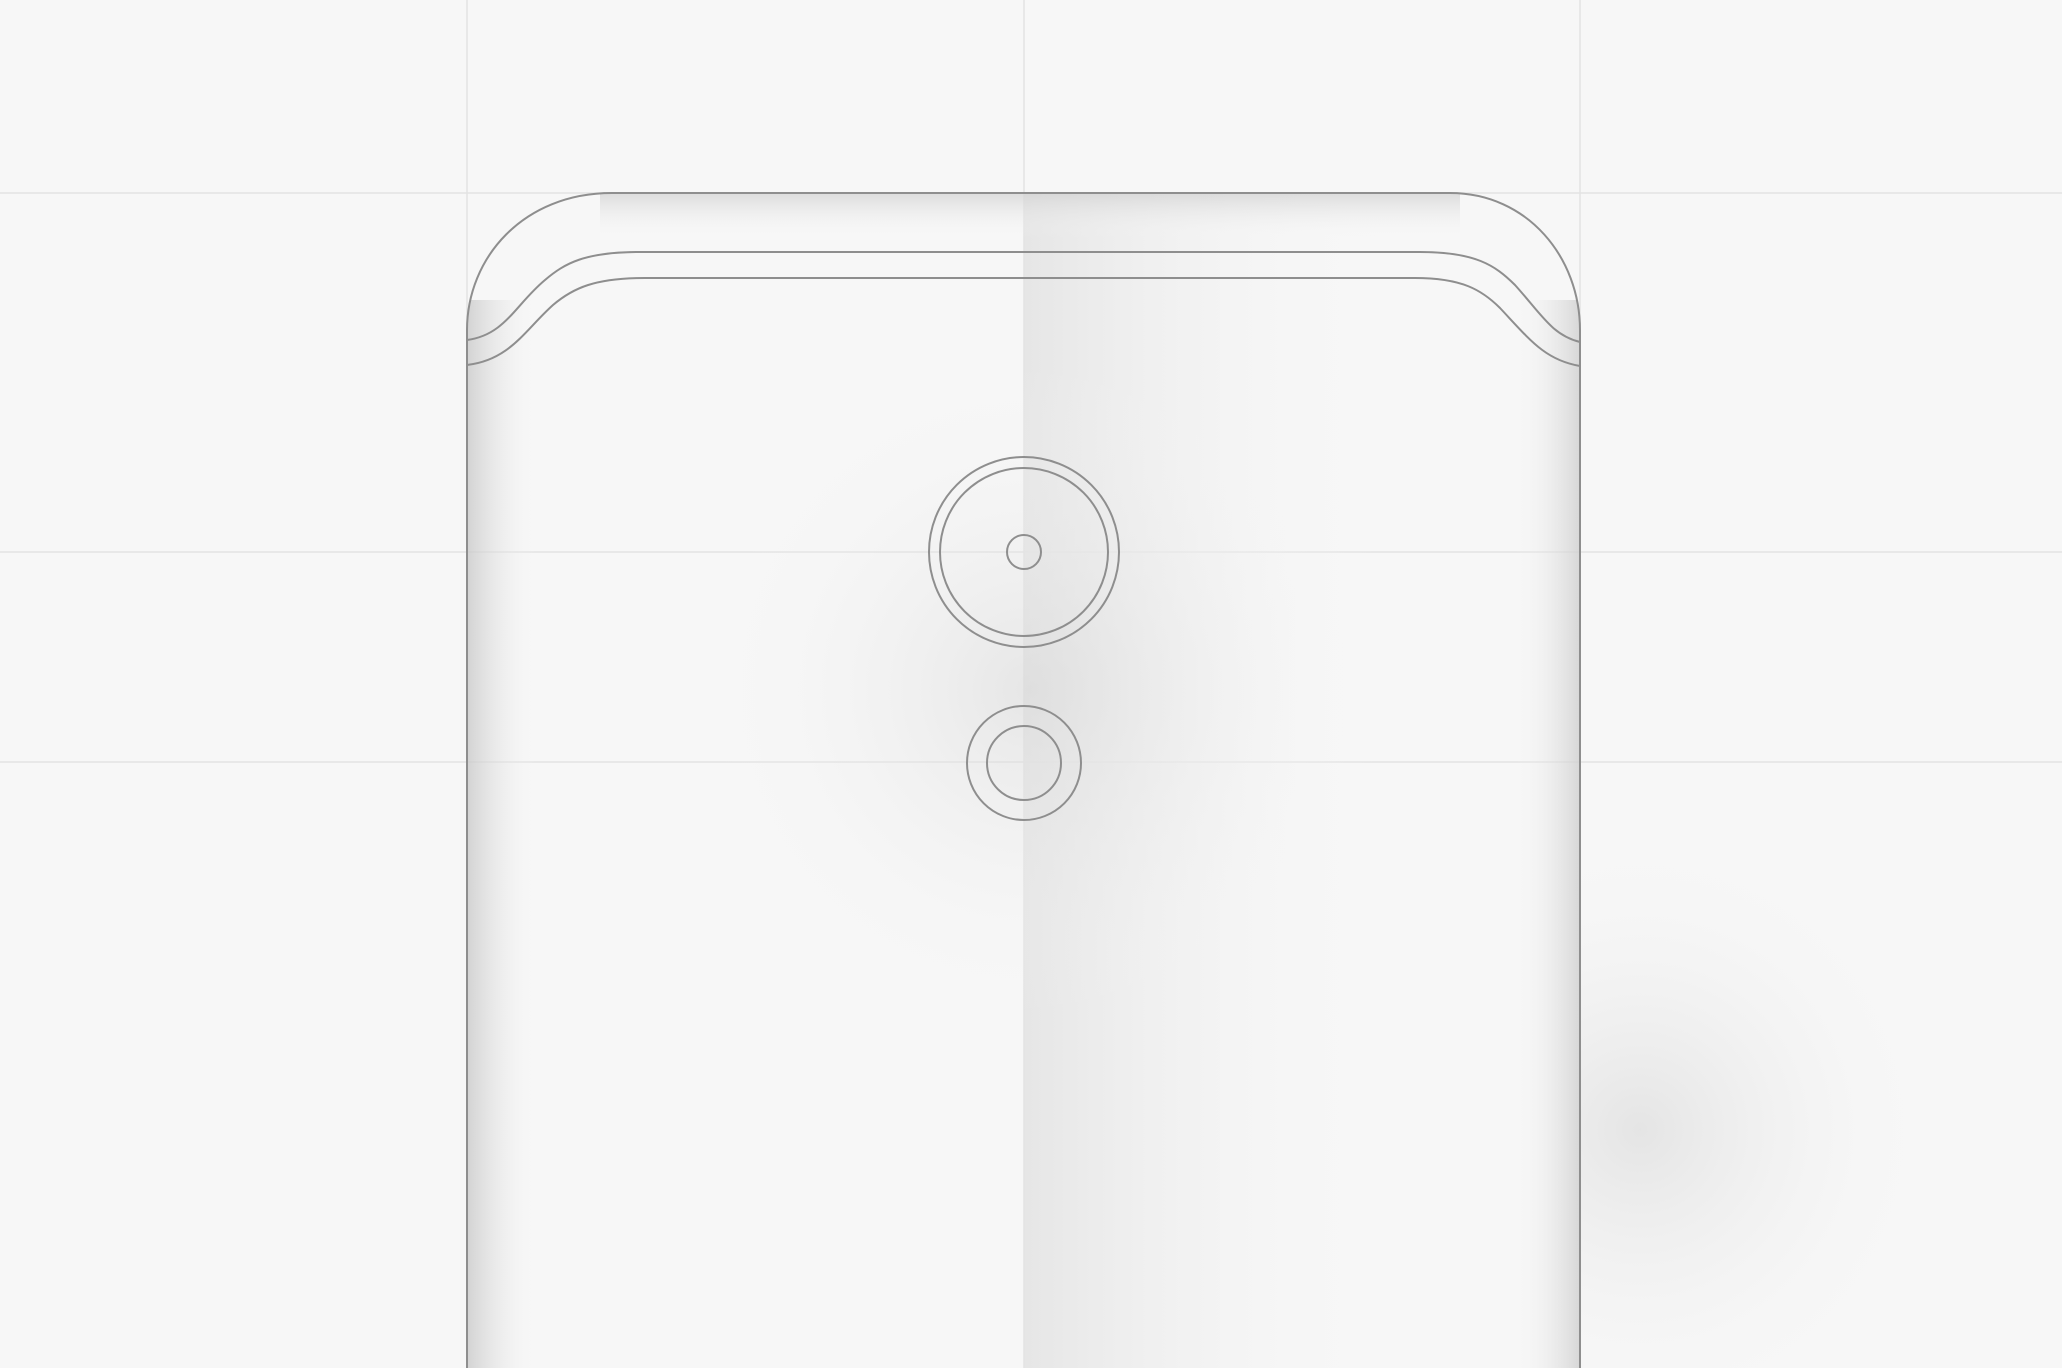 The width and height of the screenshot is (2062, 1368). Describe the element at coordinates (502, 834) in the screenshot. I see `left-edge-shadow` at that location.